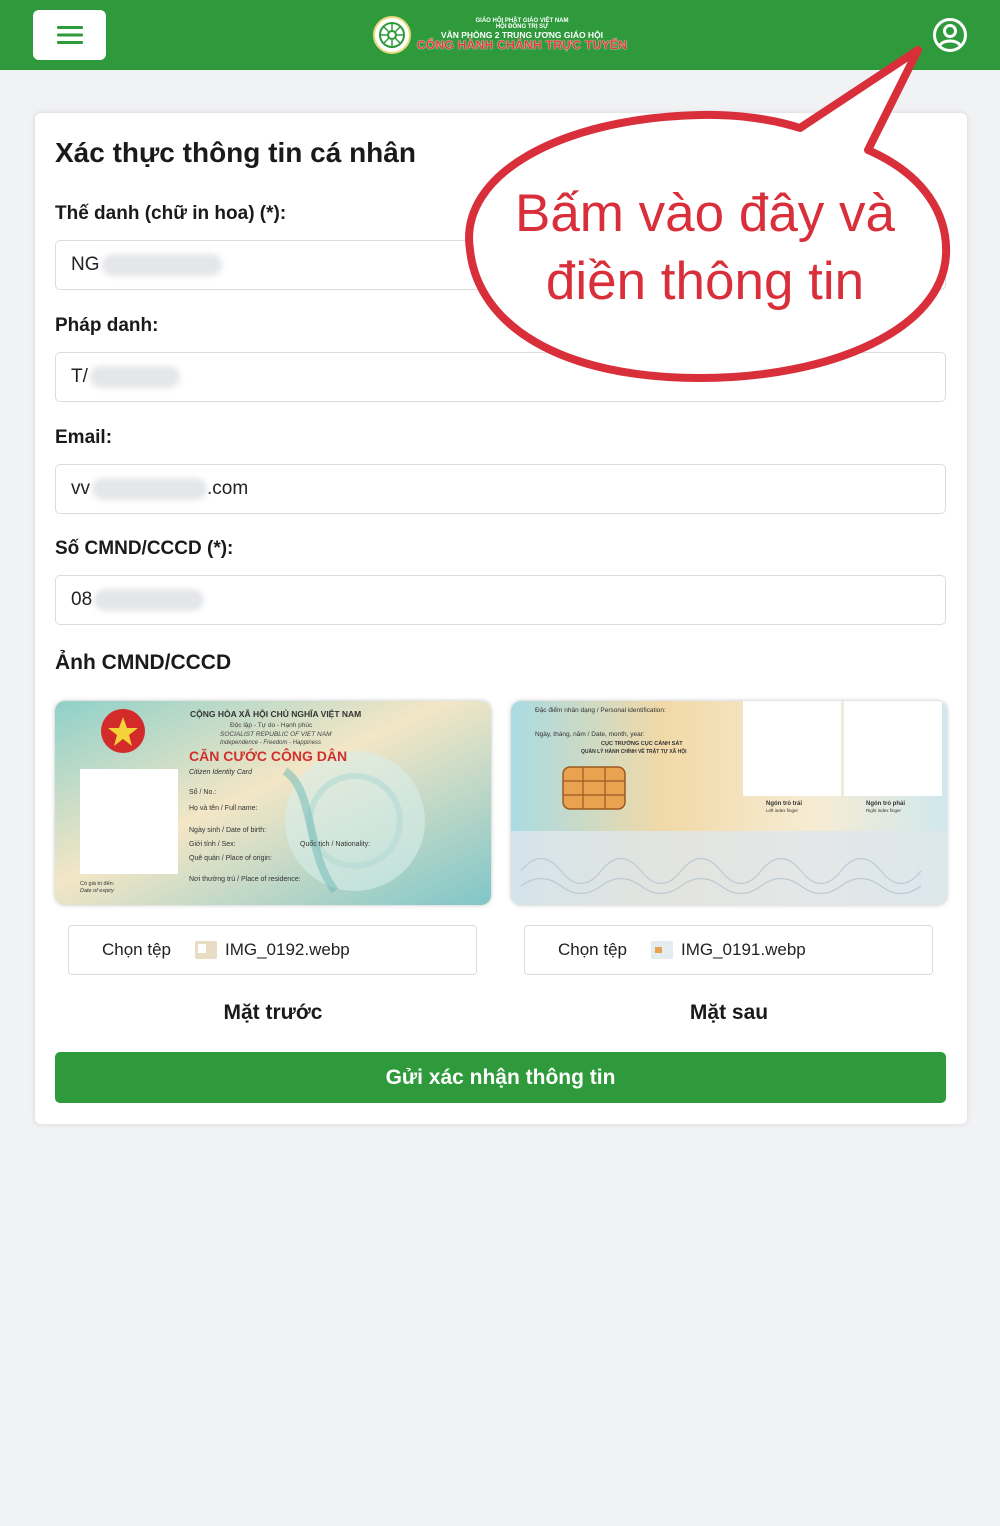 Image resolution: width=1000 pixels, height=1526 pixels. What do you see at coordinates (271, 725) in the screenshot?
I see `card-front-line: Độc lập - Tự do - Hạnh phúc` at bounding box center [271, 725].